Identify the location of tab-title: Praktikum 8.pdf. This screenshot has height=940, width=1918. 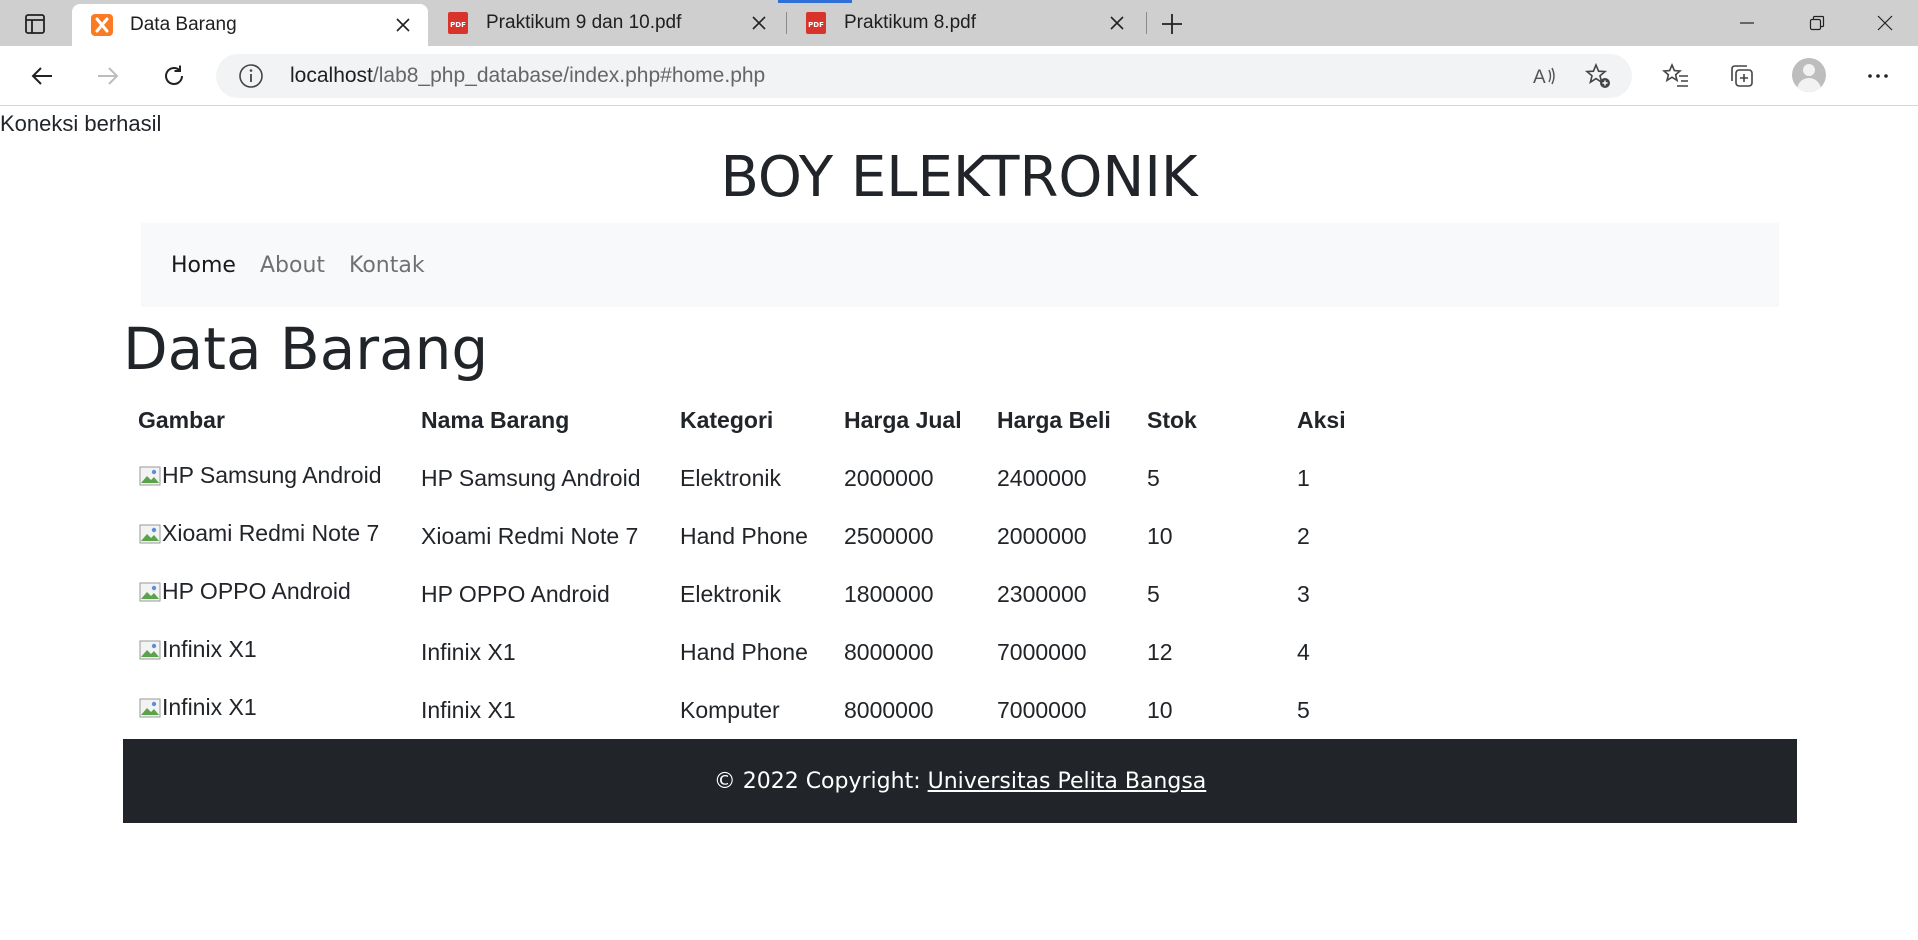
(910, 22).